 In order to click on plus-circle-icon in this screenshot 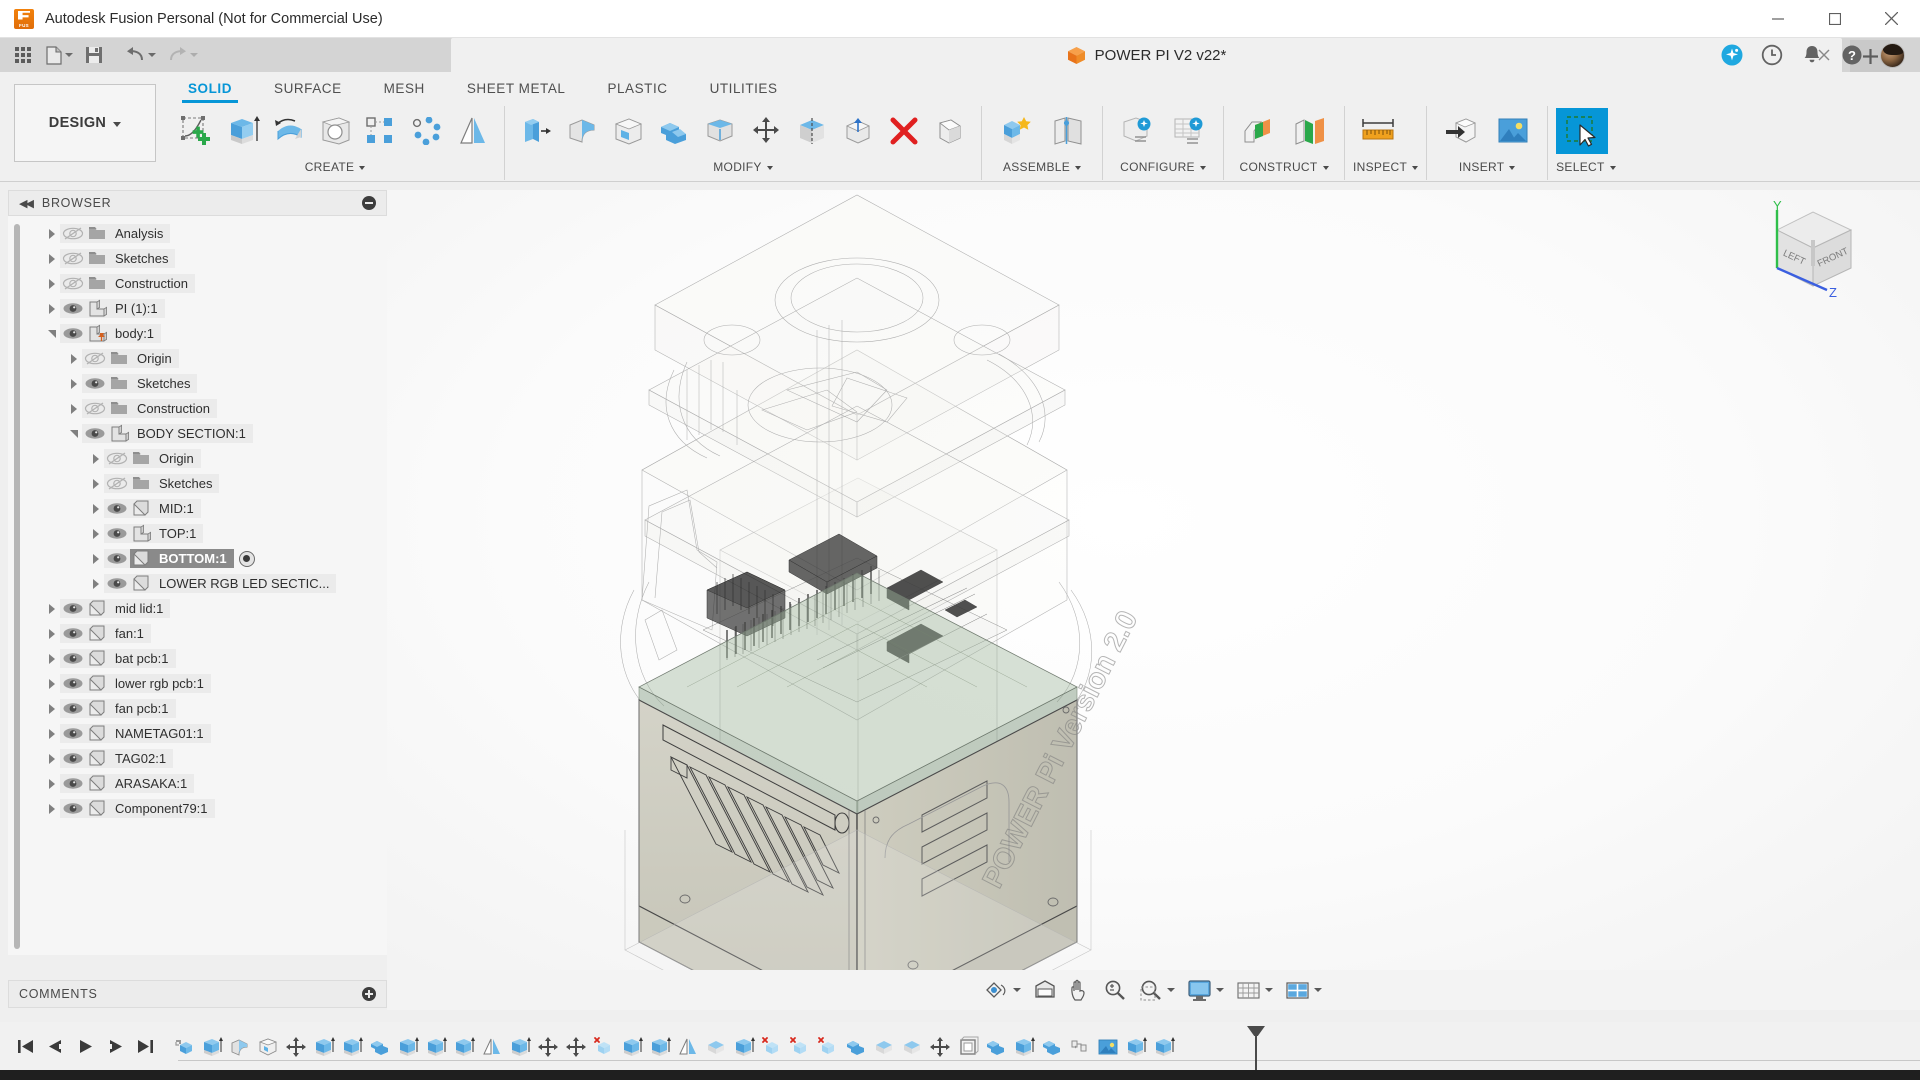, I will do `click(369, 994)`.